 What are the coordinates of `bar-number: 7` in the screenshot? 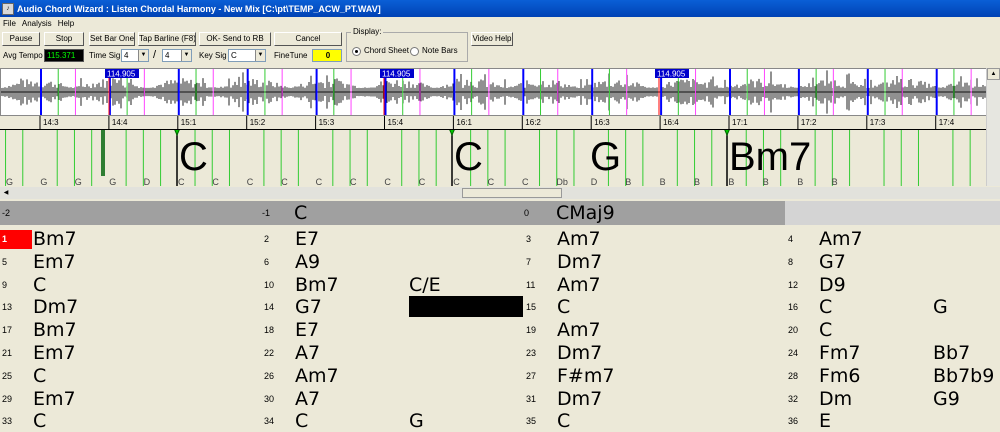 It's located at (529, 261).